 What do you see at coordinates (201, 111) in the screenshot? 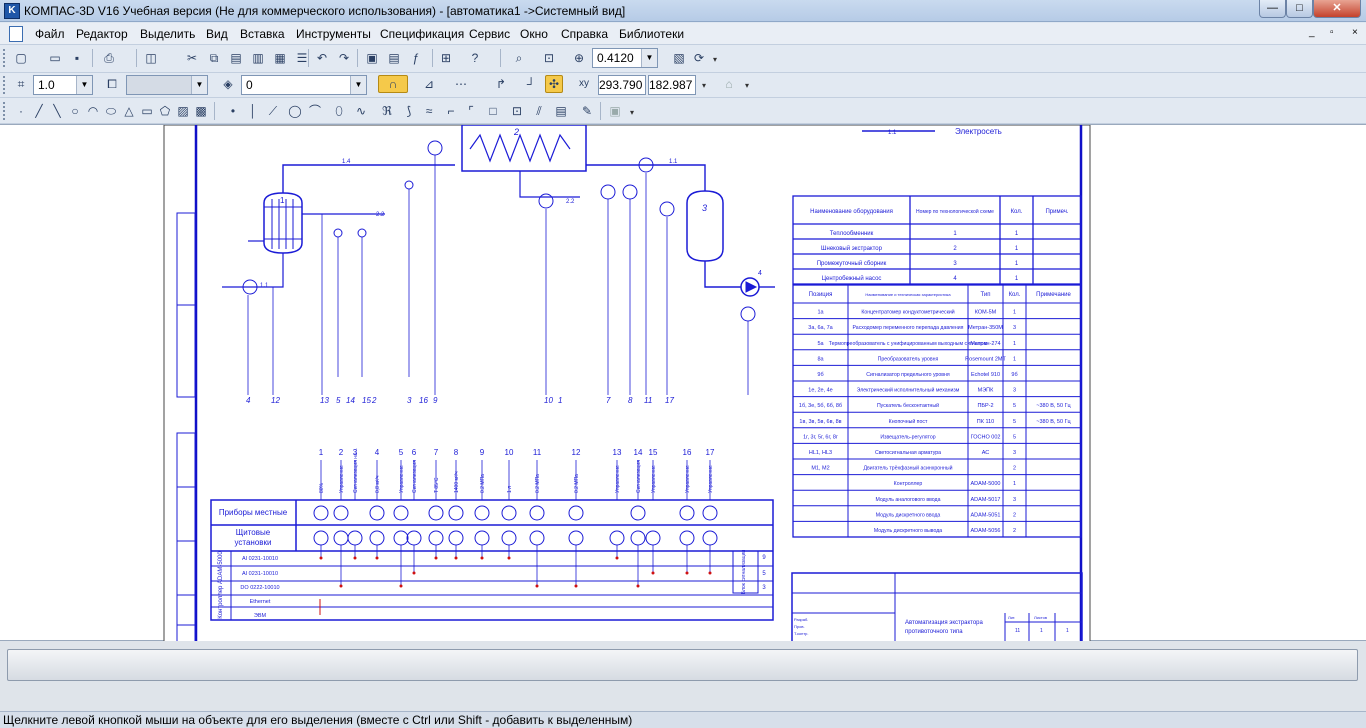
I see `fill-icon: ▩` at bounding box center [201, 111].